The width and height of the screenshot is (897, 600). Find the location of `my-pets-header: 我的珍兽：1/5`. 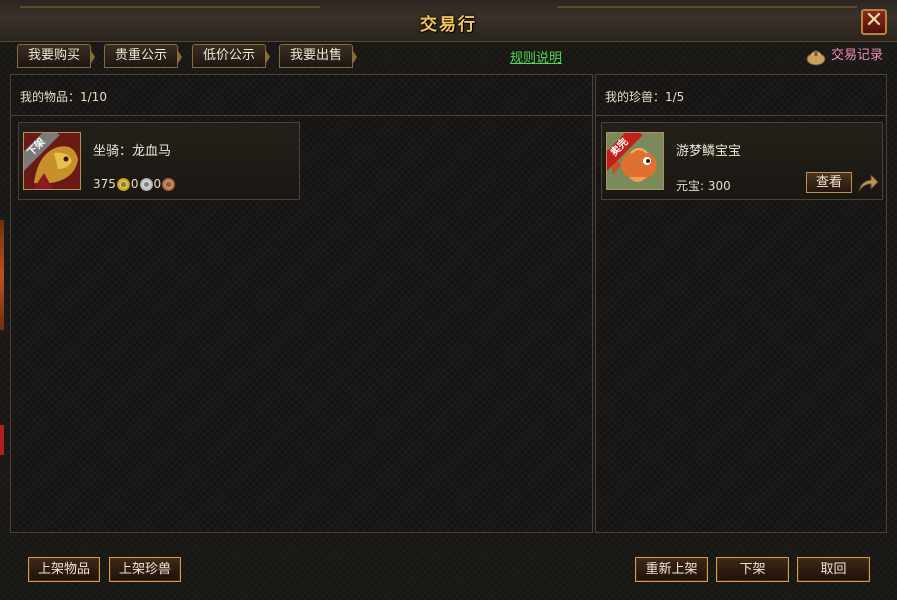

my-pets-header: 我的珍兽：1/5 is located at coordinates (741, 95).